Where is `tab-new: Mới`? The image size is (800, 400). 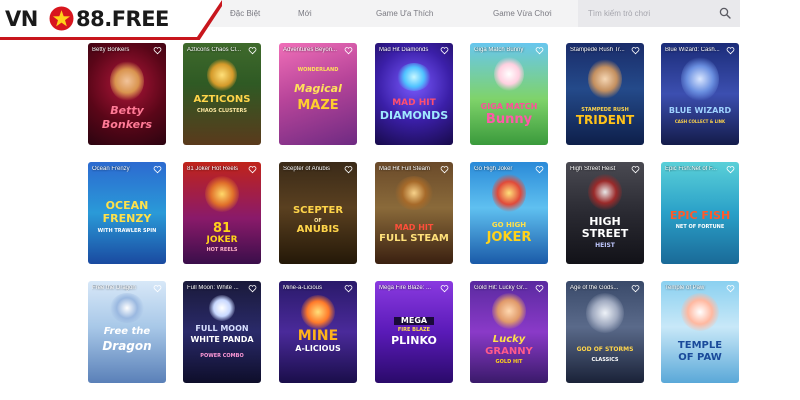 tab-new: Mới is located at coordinates (305, 13).